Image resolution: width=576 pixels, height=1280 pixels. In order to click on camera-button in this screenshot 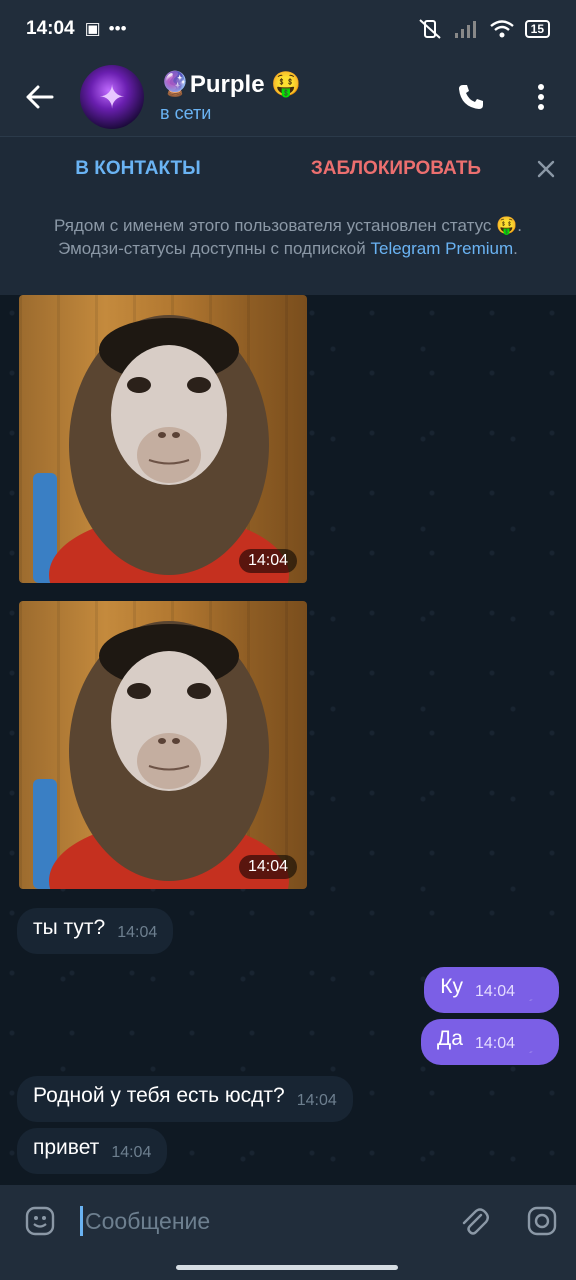, I will do `click(542, 1221)`.